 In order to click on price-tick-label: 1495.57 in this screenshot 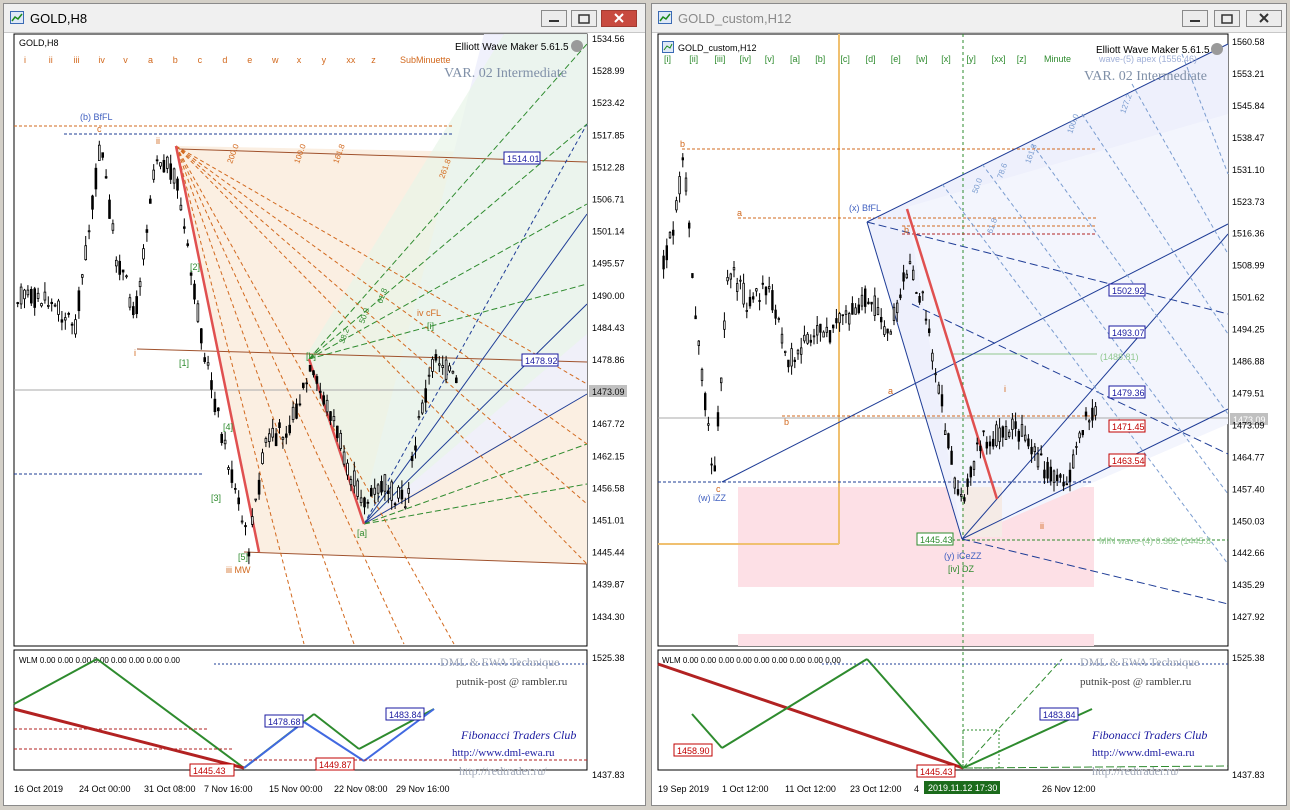, I will do `click(608, 264)`.